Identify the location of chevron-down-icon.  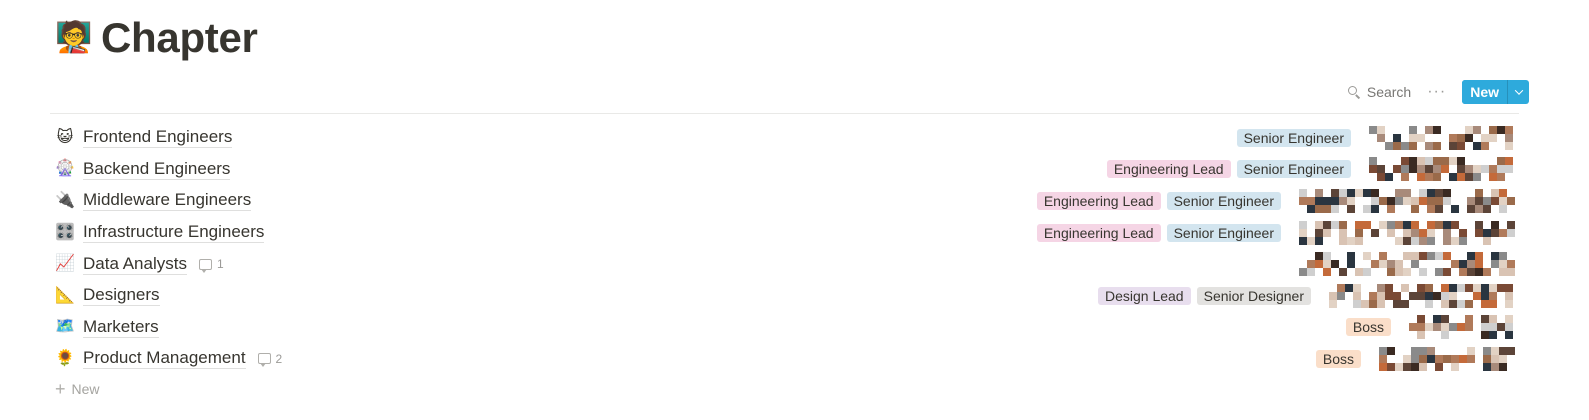
(1518, 90).